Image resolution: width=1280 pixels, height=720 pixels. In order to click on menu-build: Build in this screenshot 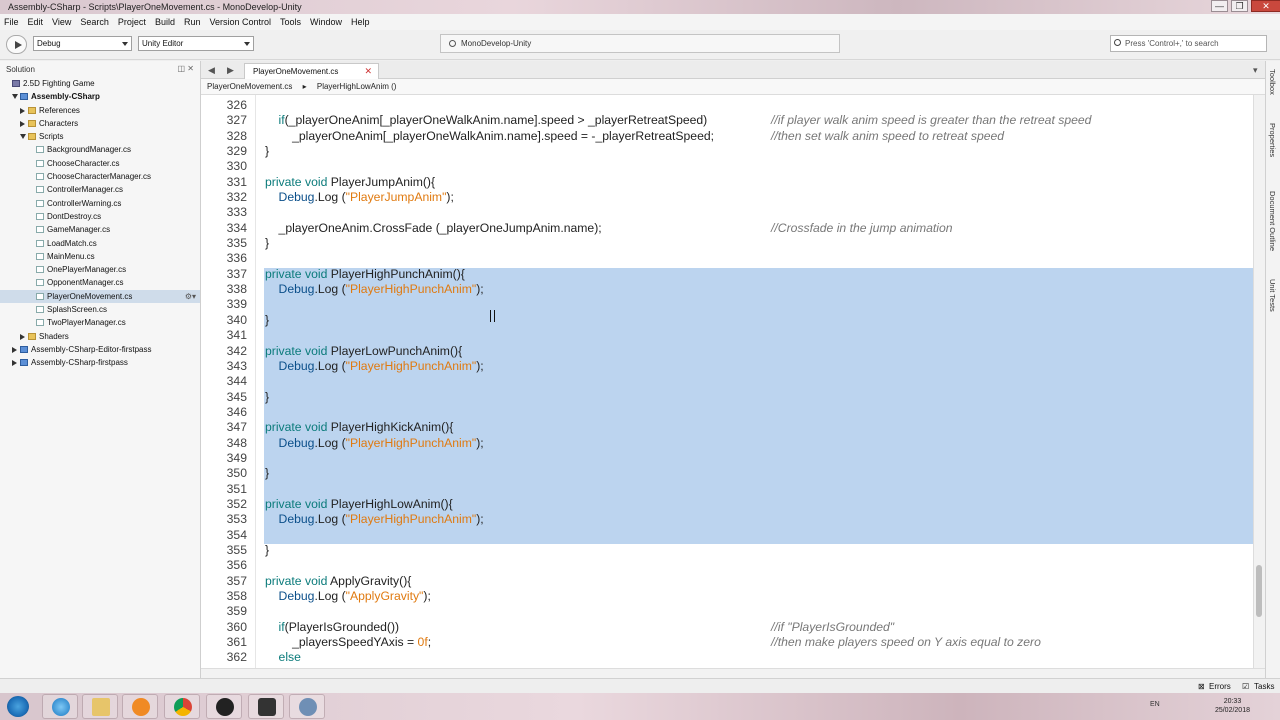, I will do `click(165, 22)`.